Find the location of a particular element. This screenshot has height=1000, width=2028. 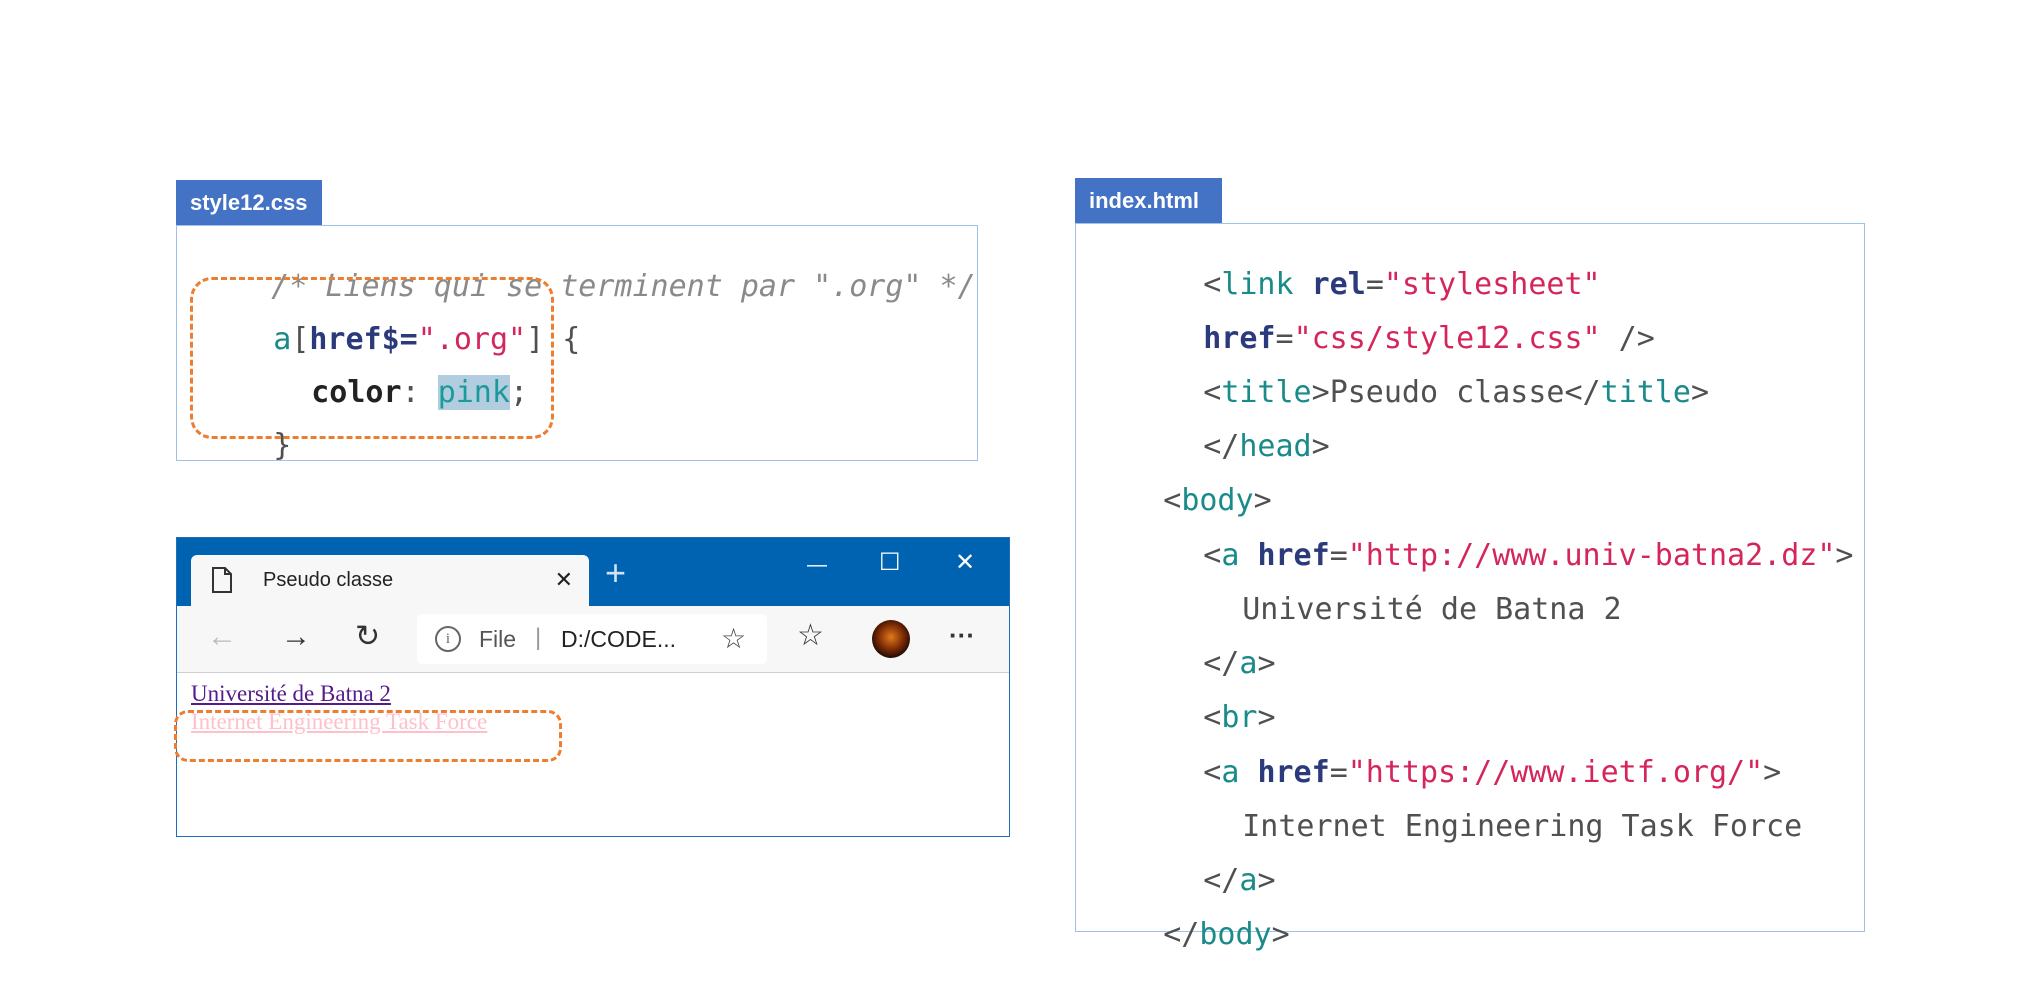

browser-tab: Pseudo classe ✕ is located at coordinates (390, 580).